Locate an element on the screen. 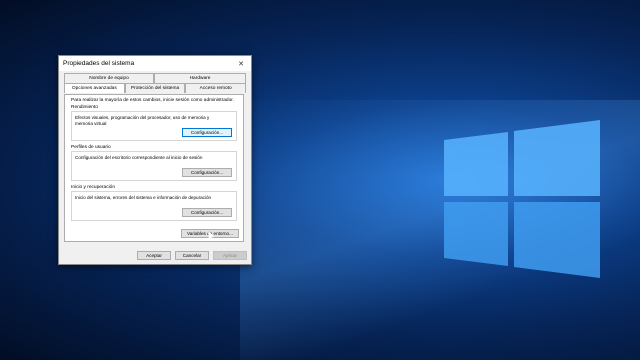 Image resolution: width=640 pixels, height=360 pixels. tab-computer-name: Nombre de equipo is located at coordinates (109, 78).